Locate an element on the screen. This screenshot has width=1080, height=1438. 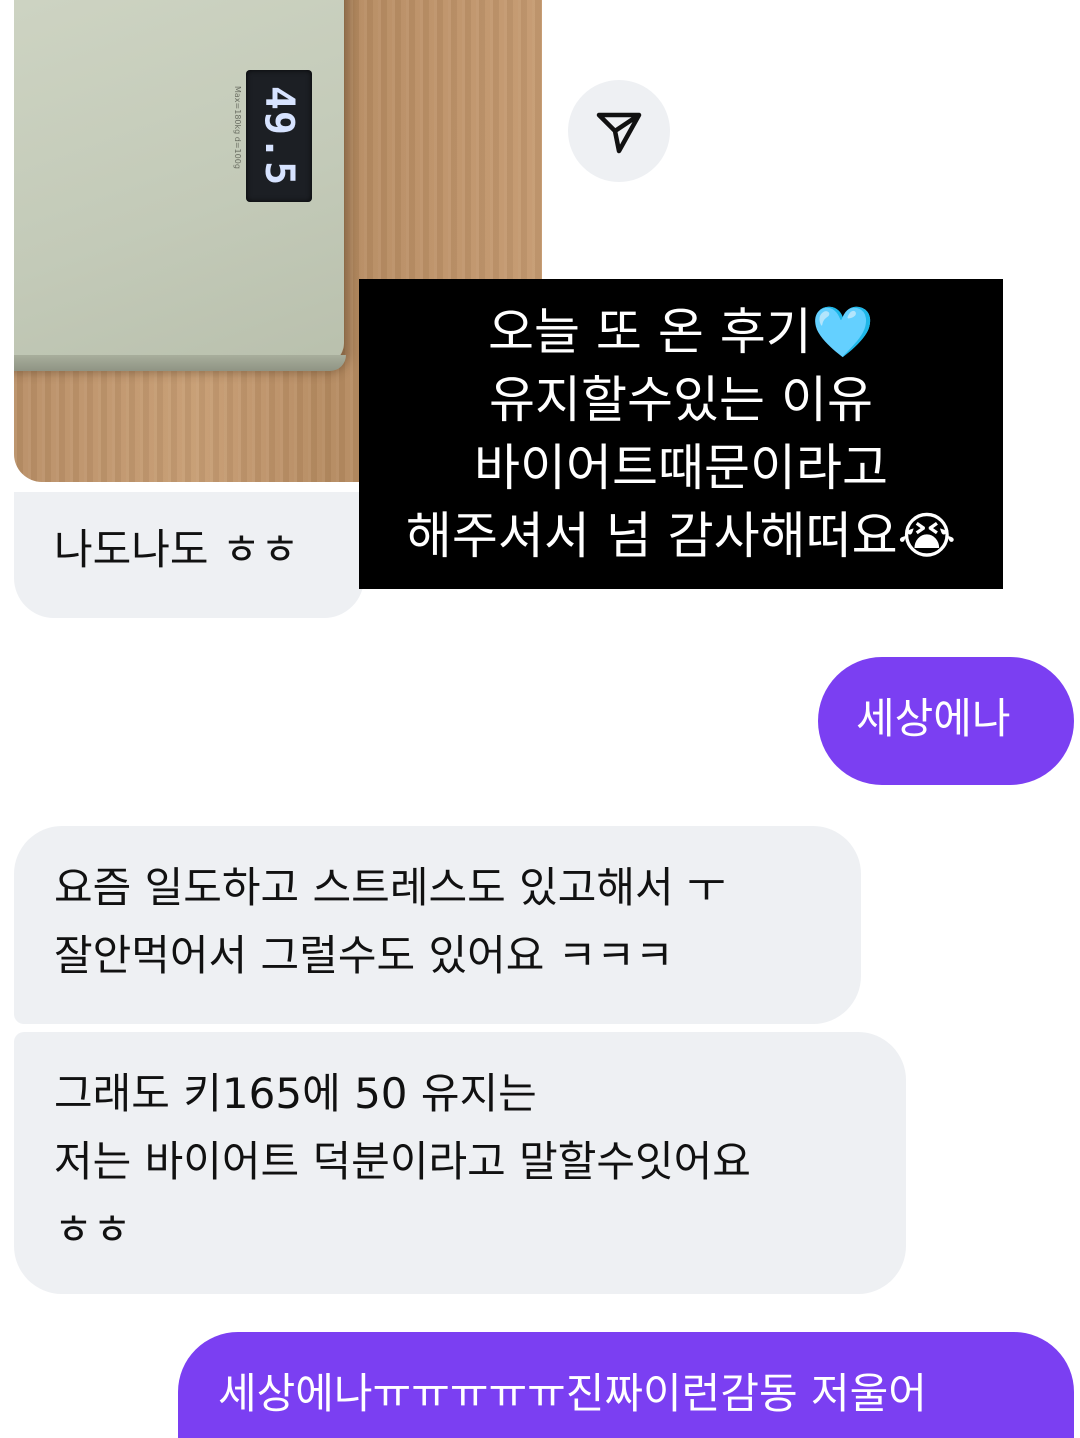
message-text: 세상에나 is located at coordinates (933, 718).